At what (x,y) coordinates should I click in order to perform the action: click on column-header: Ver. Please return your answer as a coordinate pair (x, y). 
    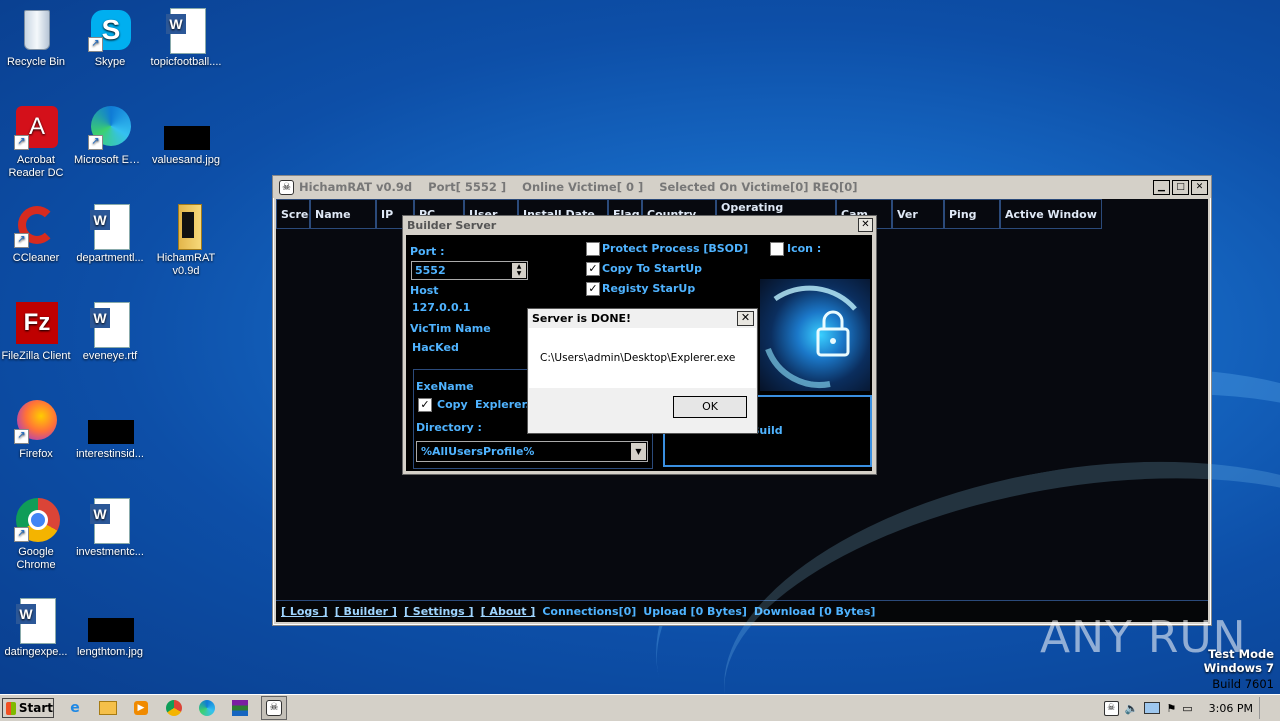
    Looking at the image, I should click on (918, 214).